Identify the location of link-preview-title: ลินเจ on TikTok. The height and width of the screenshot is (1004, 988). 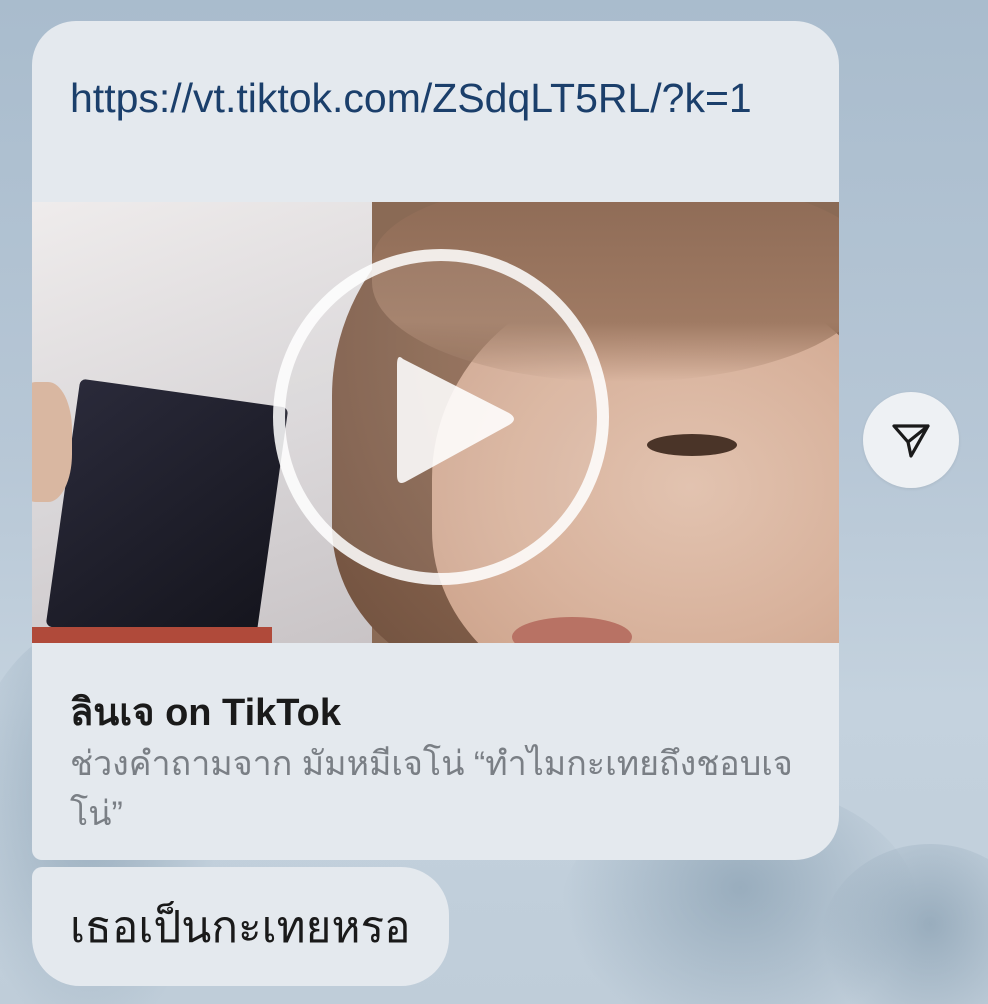
(206, 713).